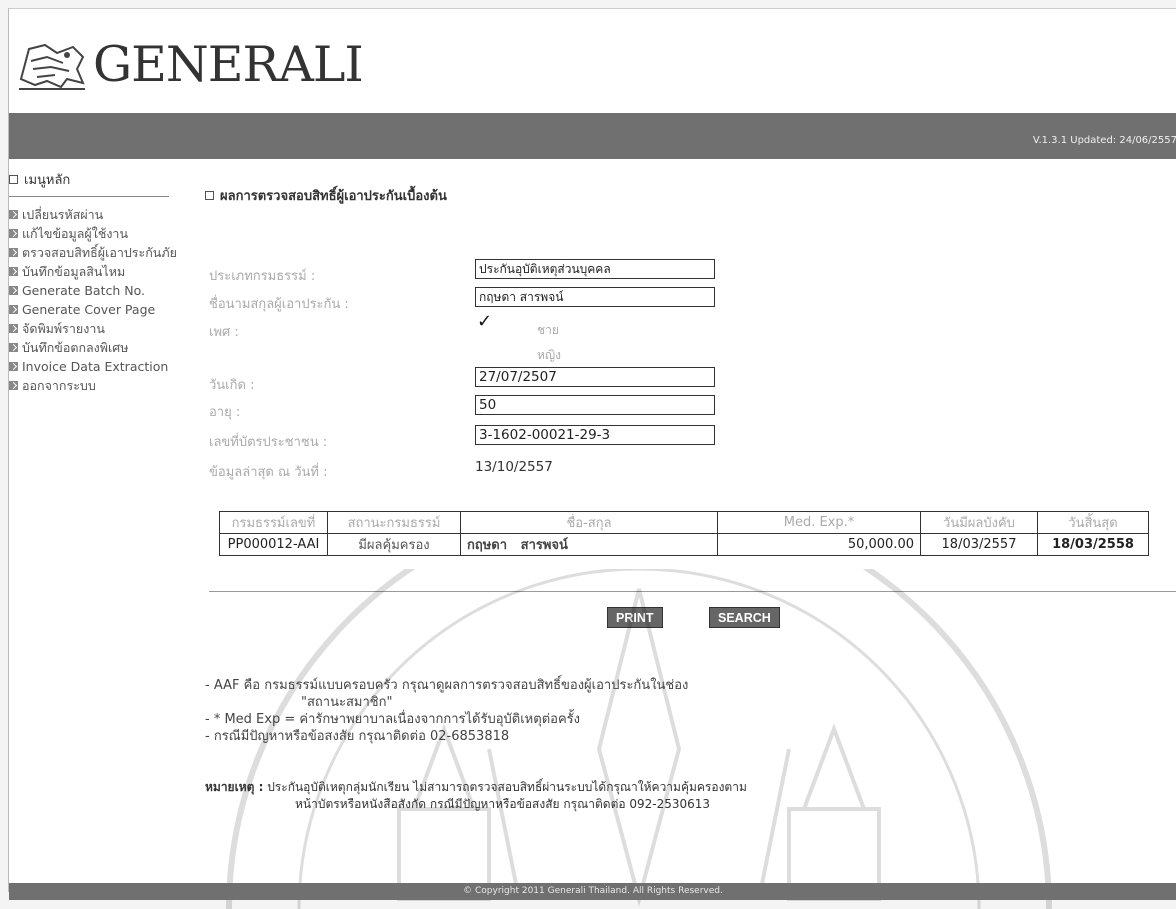  Describe the element at coordinates (101, 309) in the screenshot. I see `sidebar-item-cover-page: Generate Cover Page` at that location.